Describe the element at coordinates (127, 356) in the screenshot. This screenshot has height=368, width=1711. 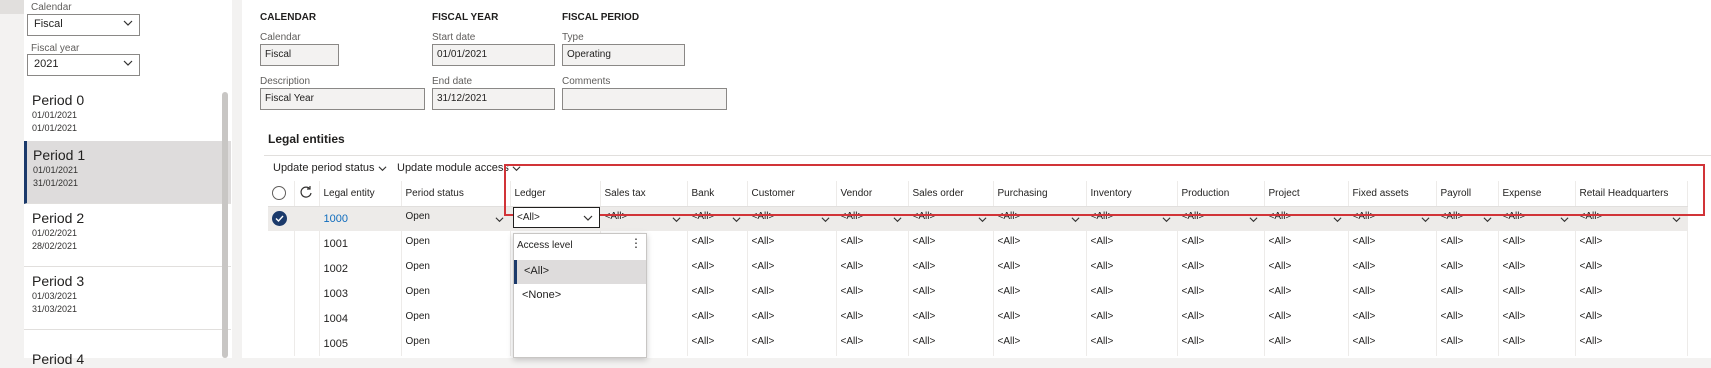
I see `period-item-4: Period 4` at that location.